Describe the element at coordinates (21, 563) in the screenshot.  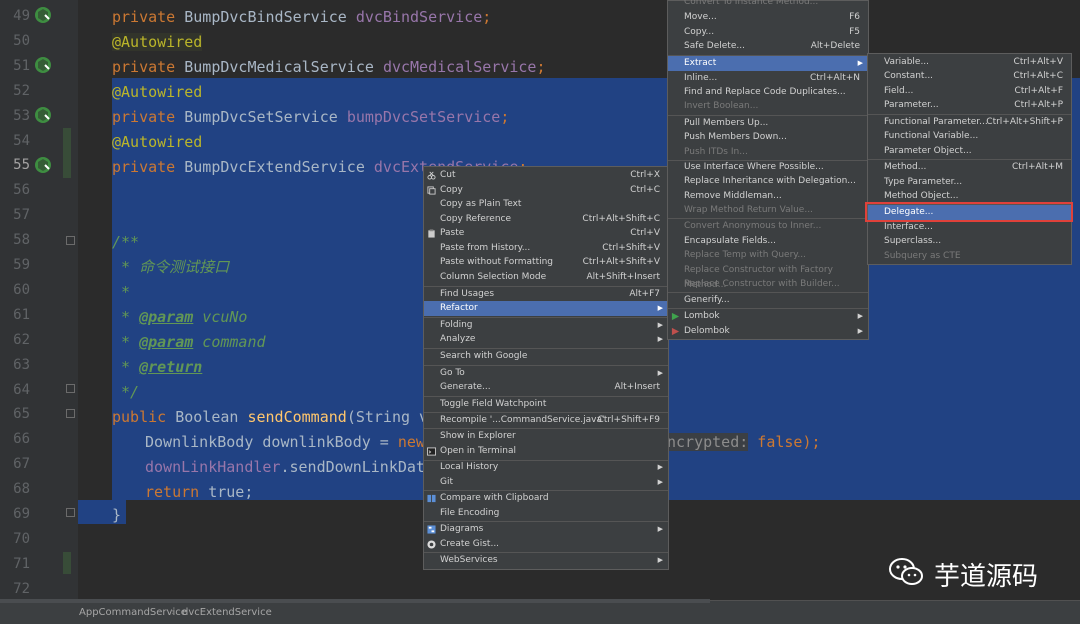
I see `line-number: 71` at that location.